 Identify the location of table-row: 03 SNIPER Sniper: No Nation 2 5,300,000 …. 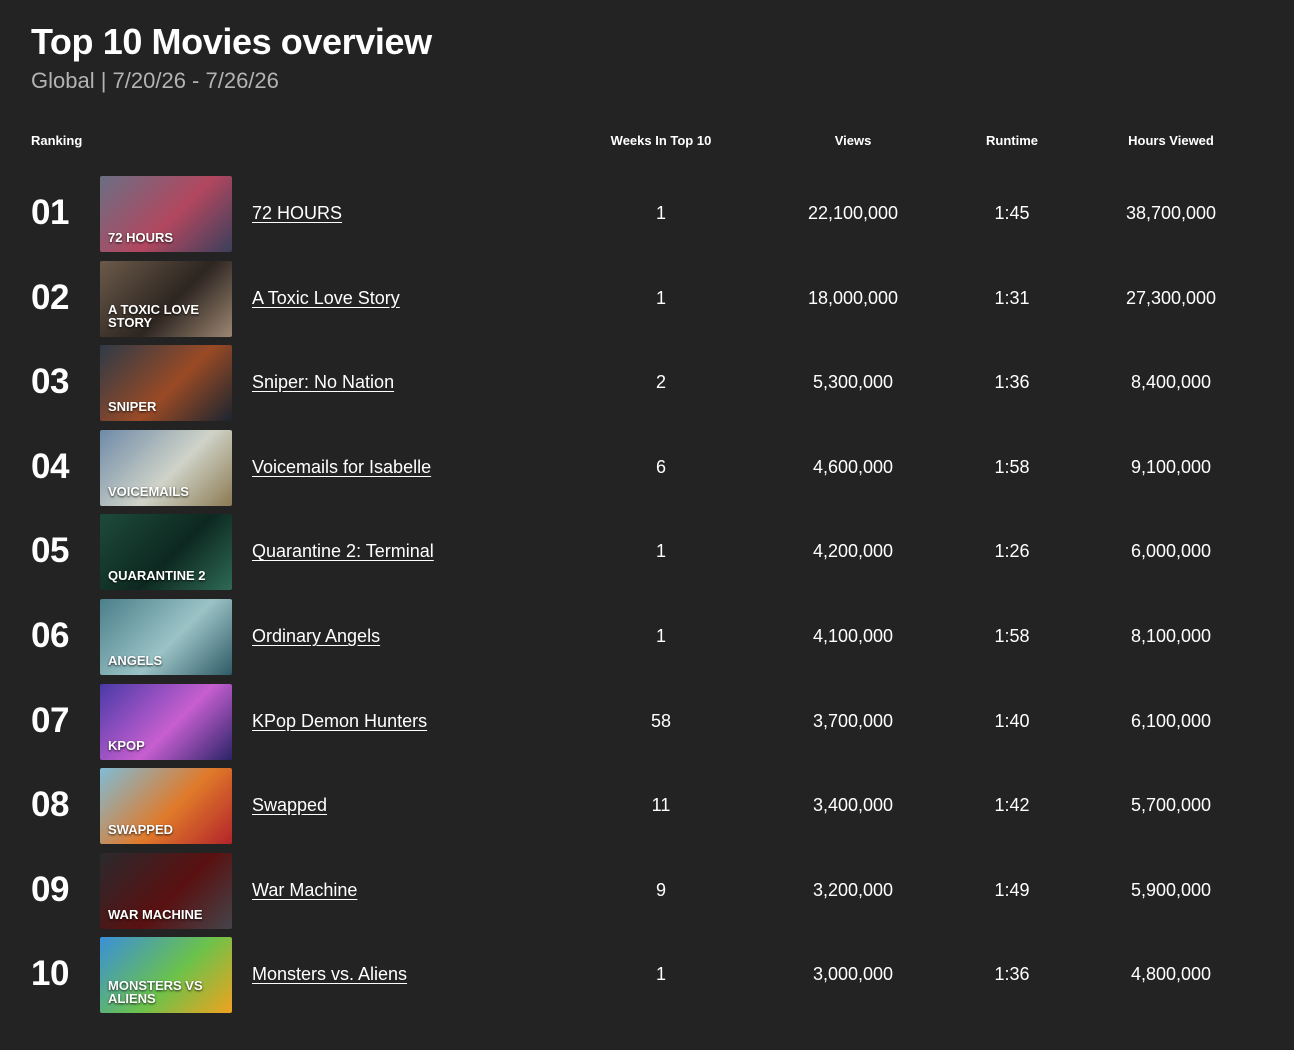
(647, 383).